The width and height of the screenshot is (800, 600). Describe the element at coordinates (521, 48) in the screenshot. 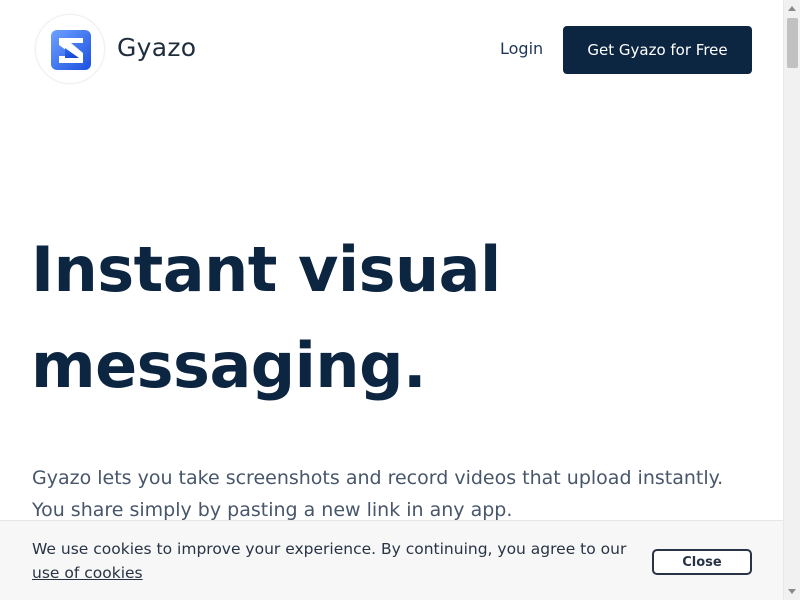

I see `login-link: Login` at that location.